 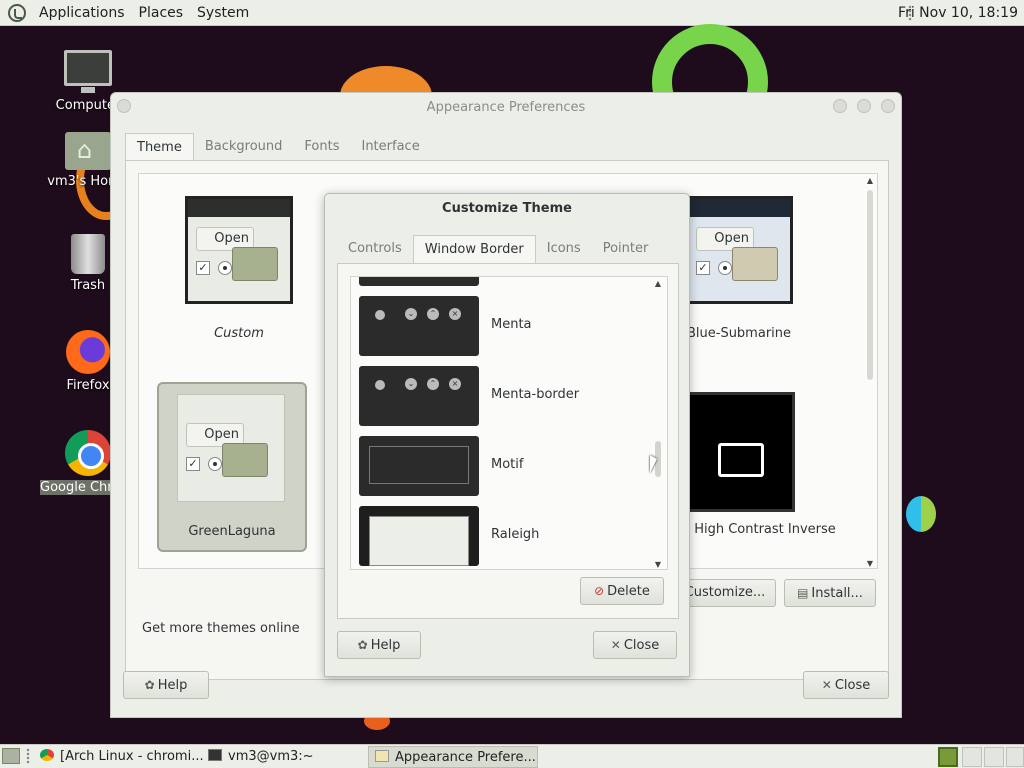 What do you see at coordinates (382, 756) in the screenshot?
I see `appearance-icon` at bounding box center [382, 756].